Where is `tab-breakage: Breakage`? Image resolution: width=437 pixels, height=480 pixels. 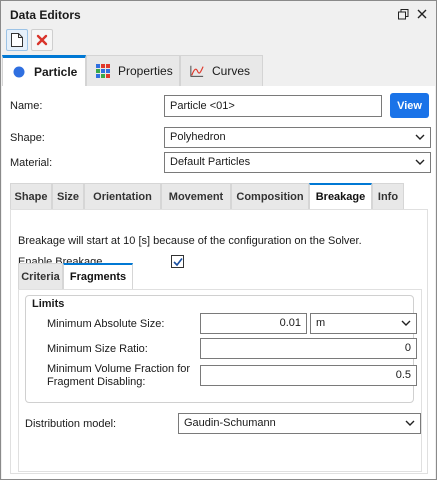 tab-breakage: Breakage is located at coordinates (340, 196).